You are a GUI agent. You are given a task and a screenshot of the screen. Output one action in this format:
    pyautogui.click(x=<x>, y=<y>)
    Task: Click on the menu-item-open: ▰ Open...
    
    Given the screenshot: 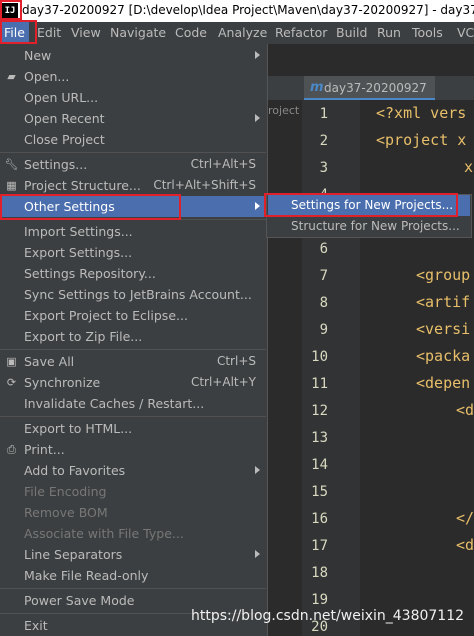 What is the action you would take?
    pyautogui.click(x=133, y=76)
    